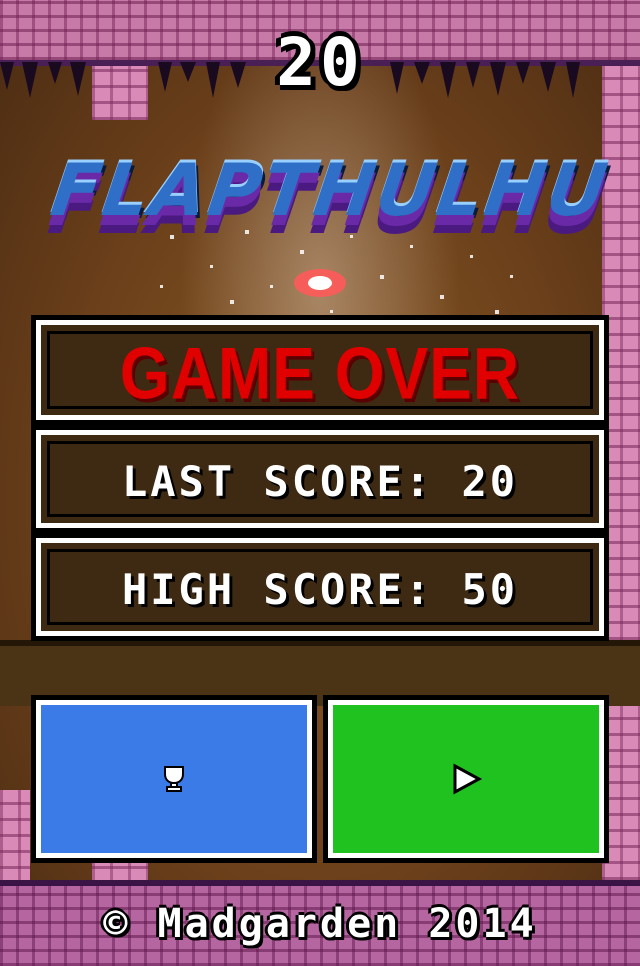 This screenshot has height=966, width=640. I want to click on play-icon, so click(468, 779).